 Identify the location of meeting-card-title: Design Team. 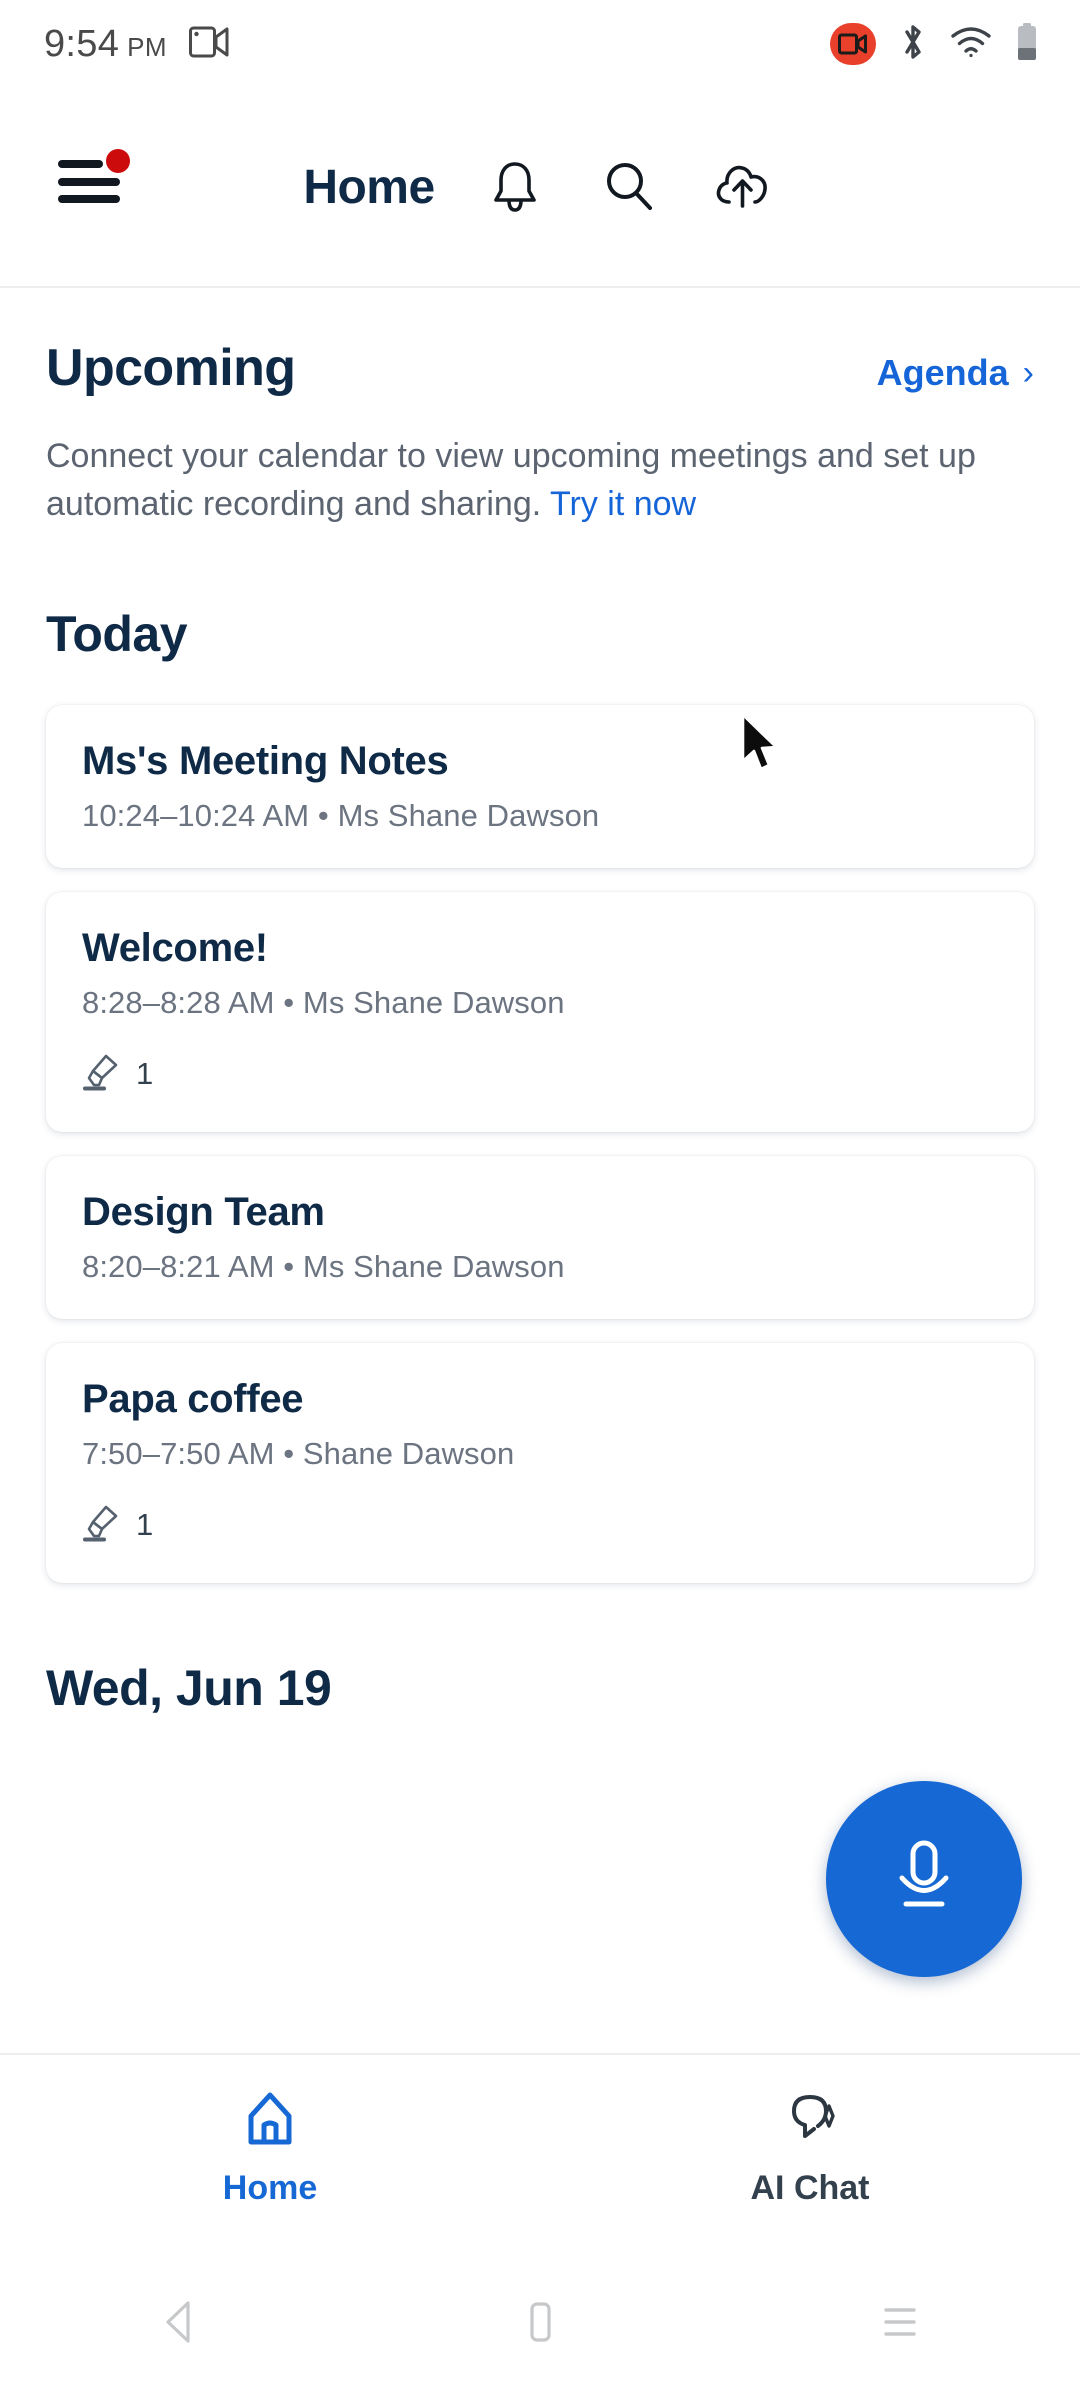
(203, 1211).